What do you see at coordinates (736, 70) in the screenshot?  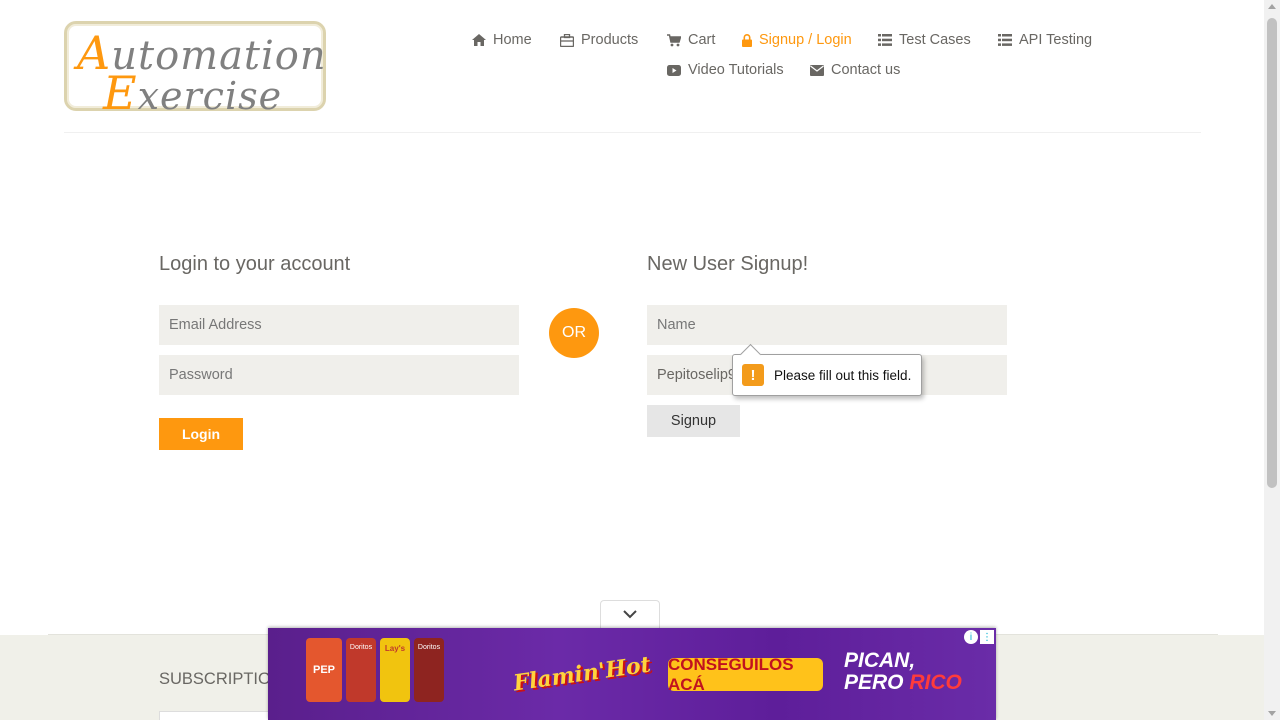 I see `nav-video-tutorials-label: Video Tutorials` at bounding box center [736, 70].